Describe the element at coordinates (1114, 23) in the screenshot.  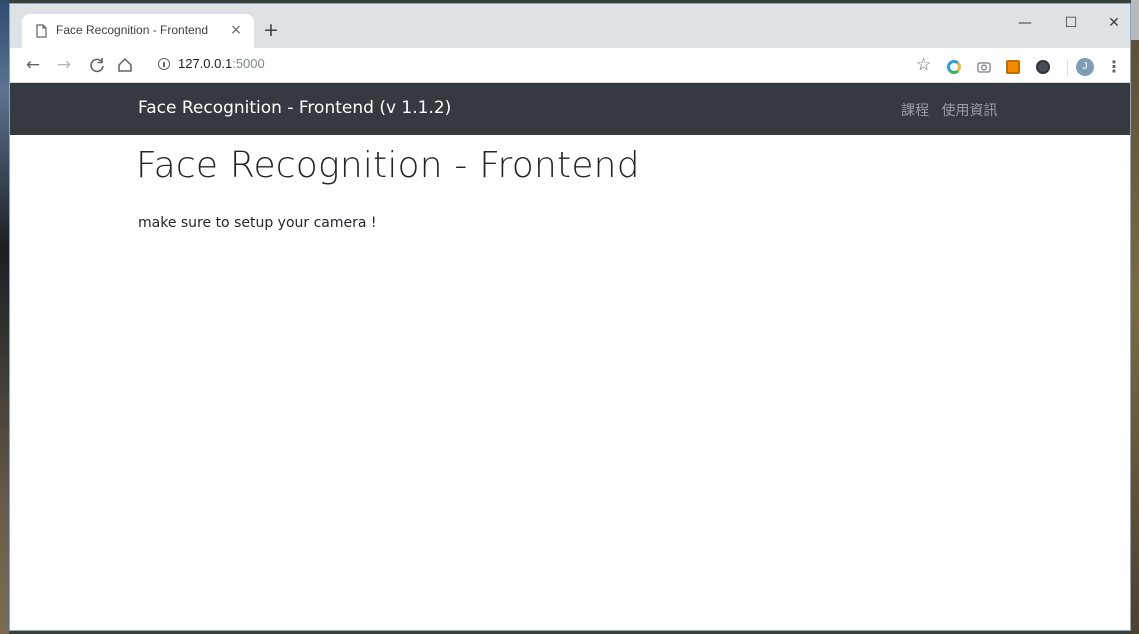
I see `close-window-button: ✕` at that location.